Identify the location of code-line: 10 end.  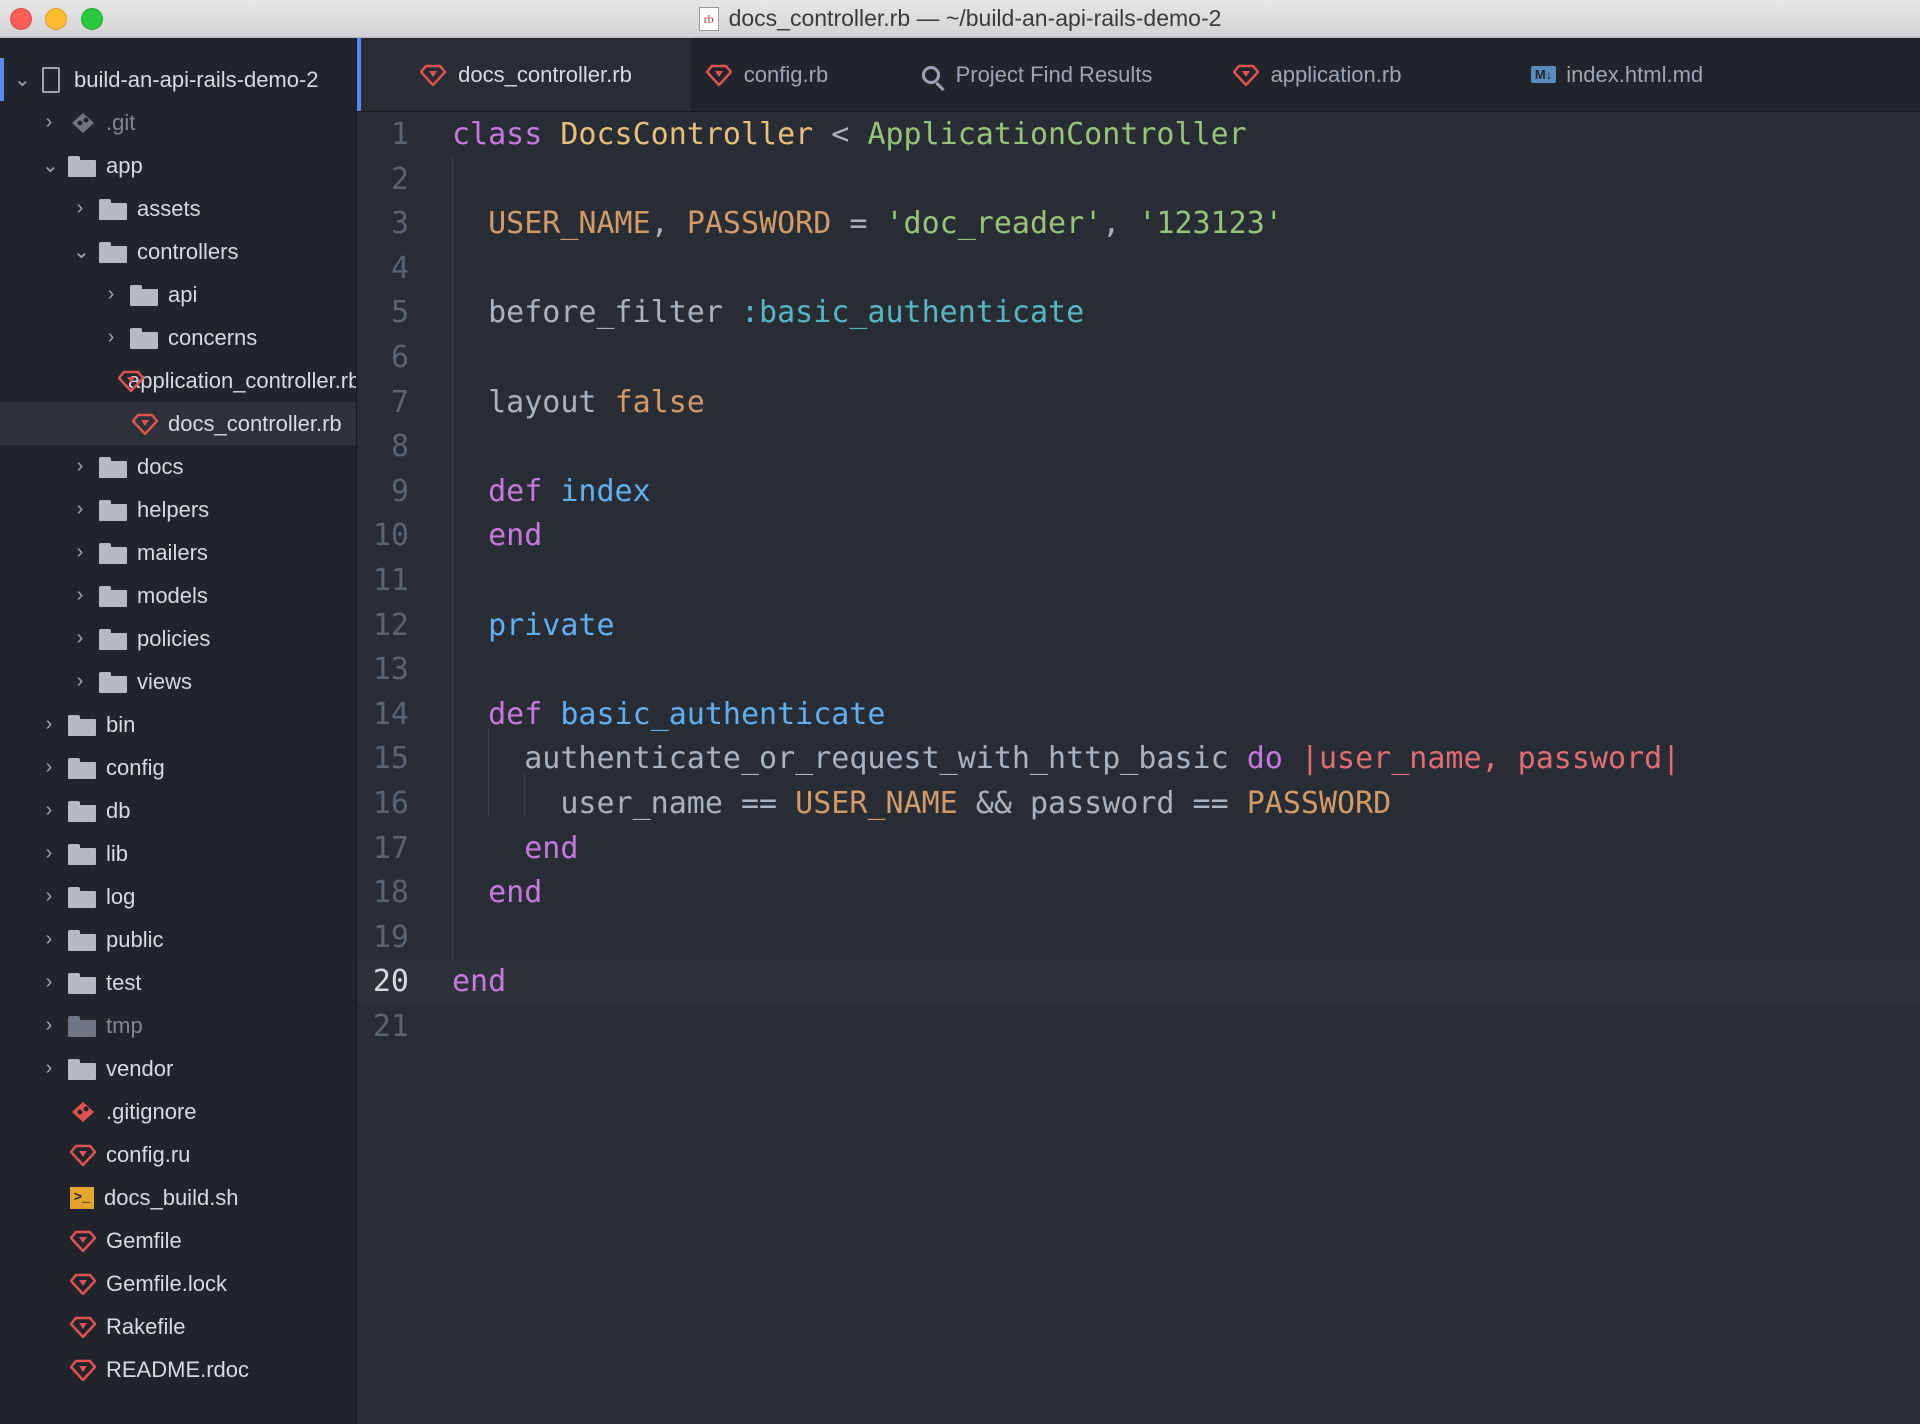
(1138, 536).